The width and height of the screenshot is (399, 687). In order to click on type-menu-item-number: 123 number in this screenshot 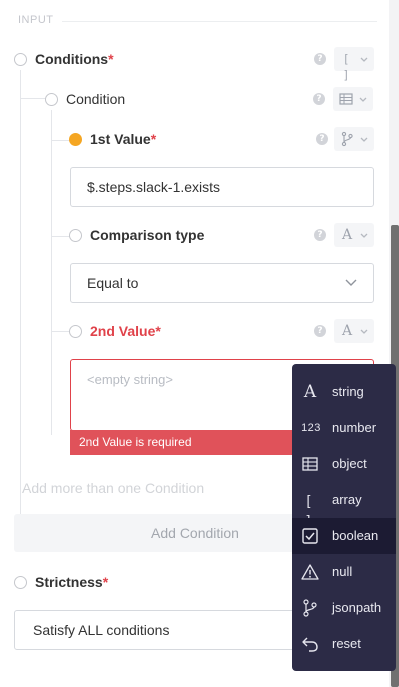, I will do `click(344, 428)`.